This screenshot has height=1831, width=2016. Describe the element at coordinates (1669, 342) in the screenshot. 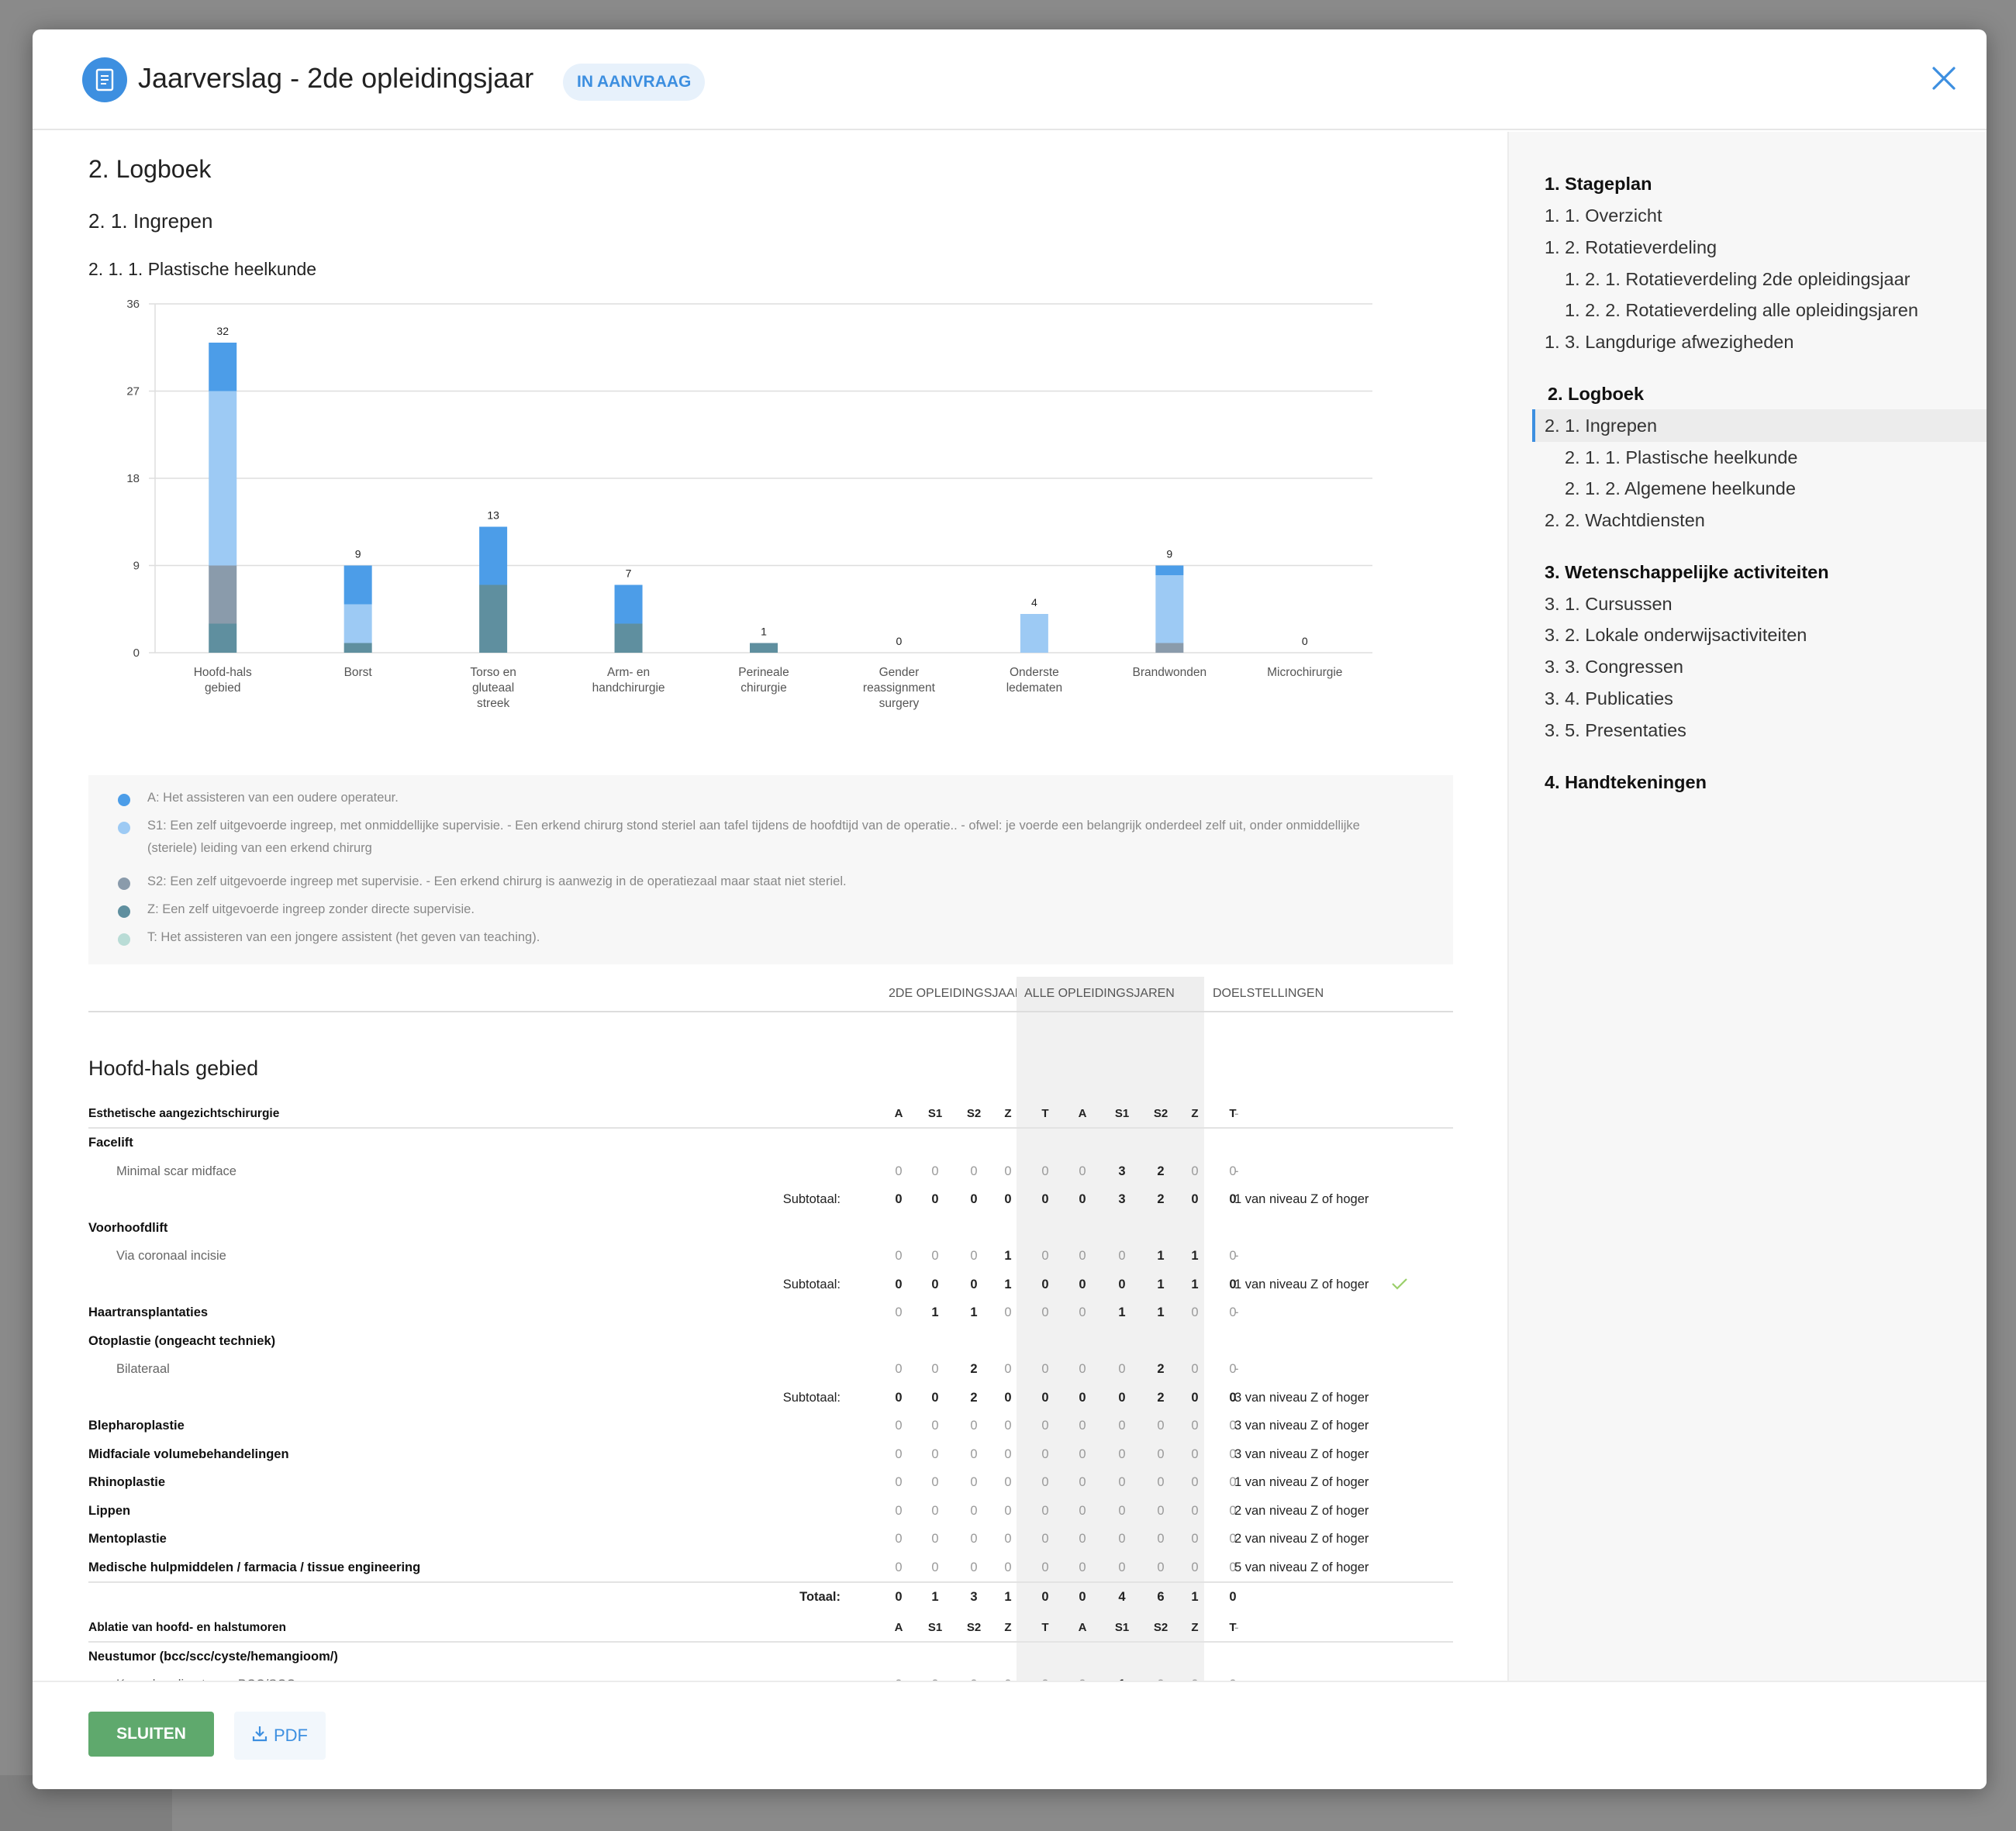

I see `sidebar-item: 1. 3. Langdurige afwezigheden` at that location.